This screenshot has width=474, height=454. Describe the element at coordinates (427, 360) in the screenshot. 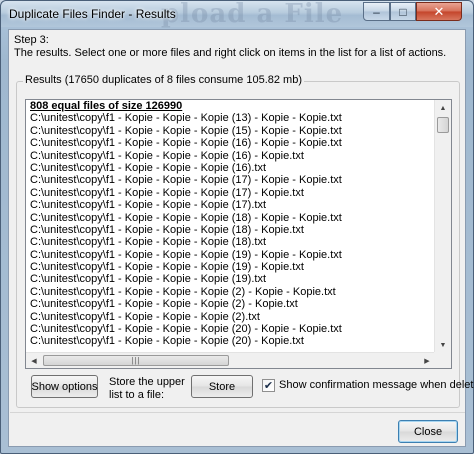

I see `scroll-right-icon: ▶` at that location.